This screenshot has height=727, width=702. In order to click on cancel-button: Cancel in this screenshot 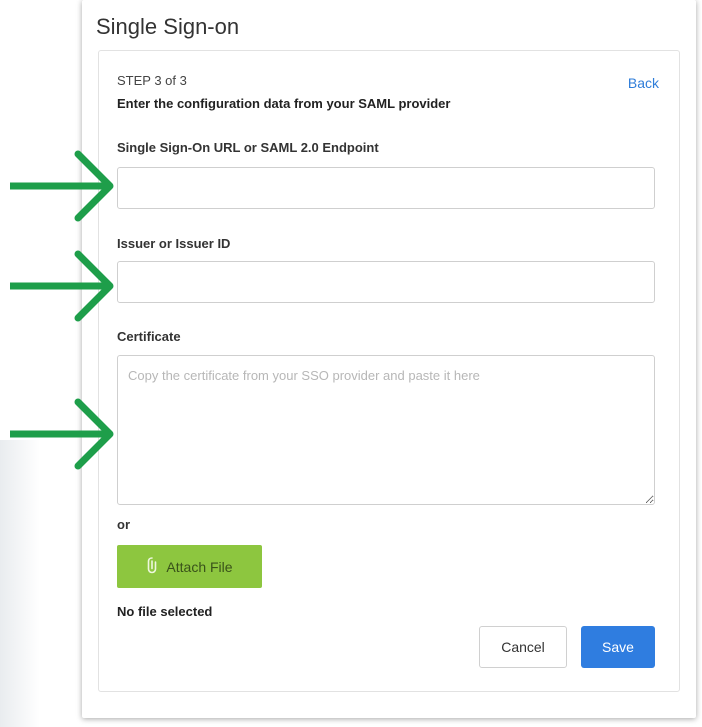, I will do `click(523, 647)`.